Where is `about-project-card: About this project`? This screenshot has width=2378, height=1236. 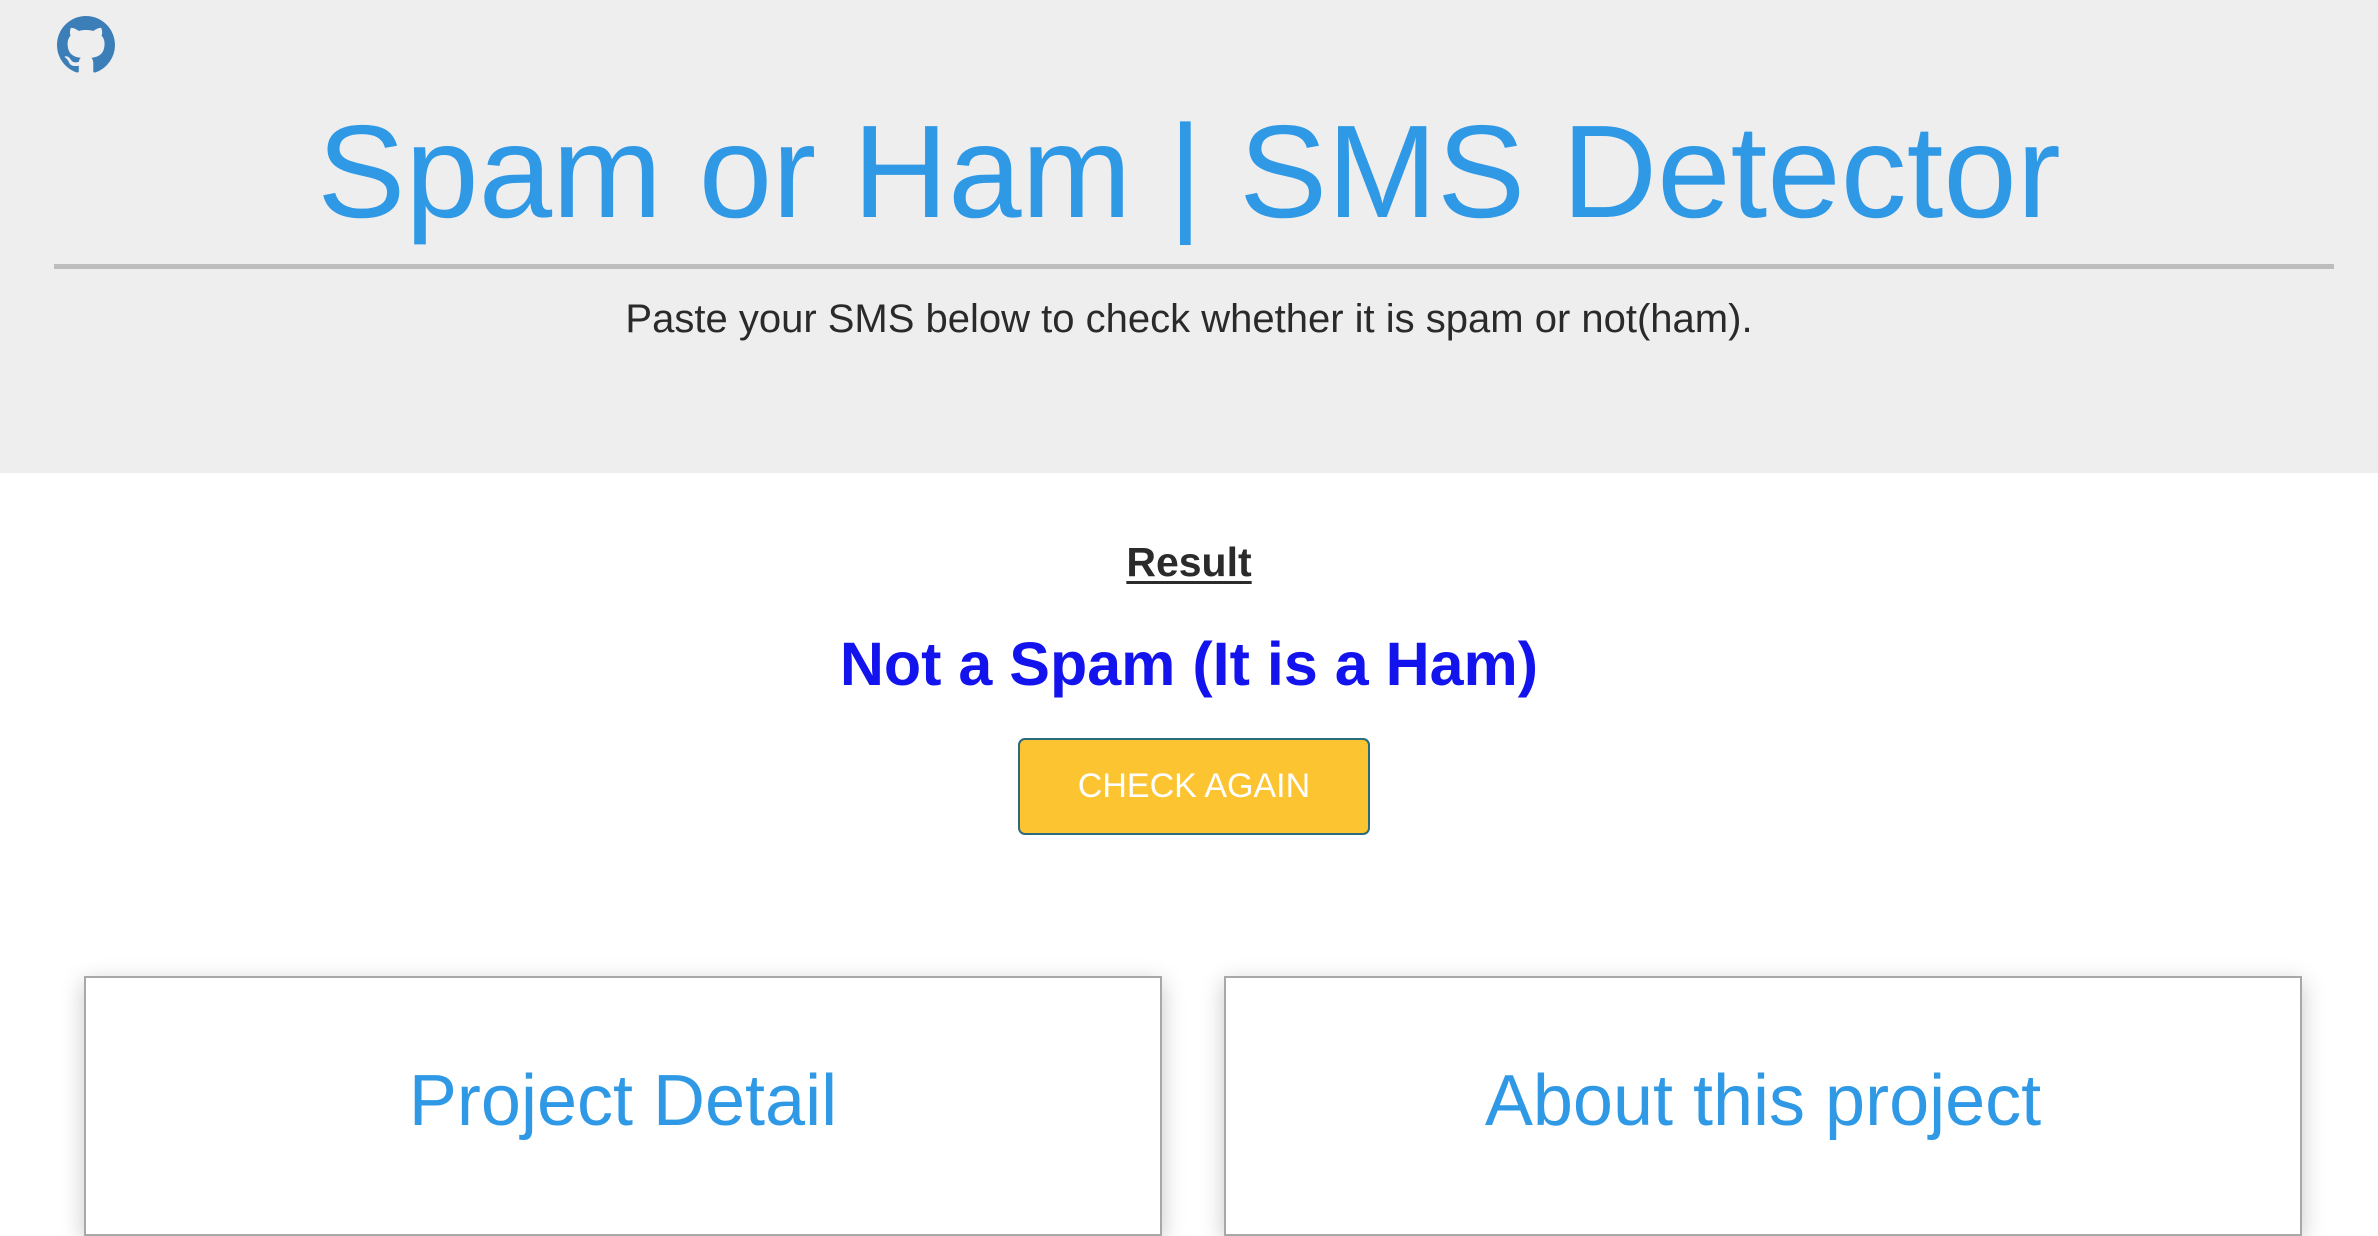
about-project-card: About this project is located at coordinates (1763, 1106).